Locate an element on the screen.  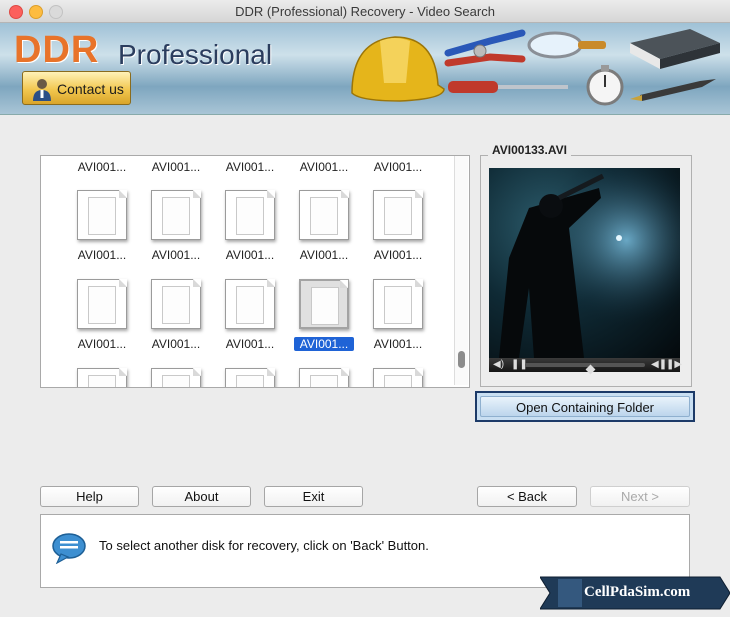
help-button: Help is located at coordinates (89, 496).